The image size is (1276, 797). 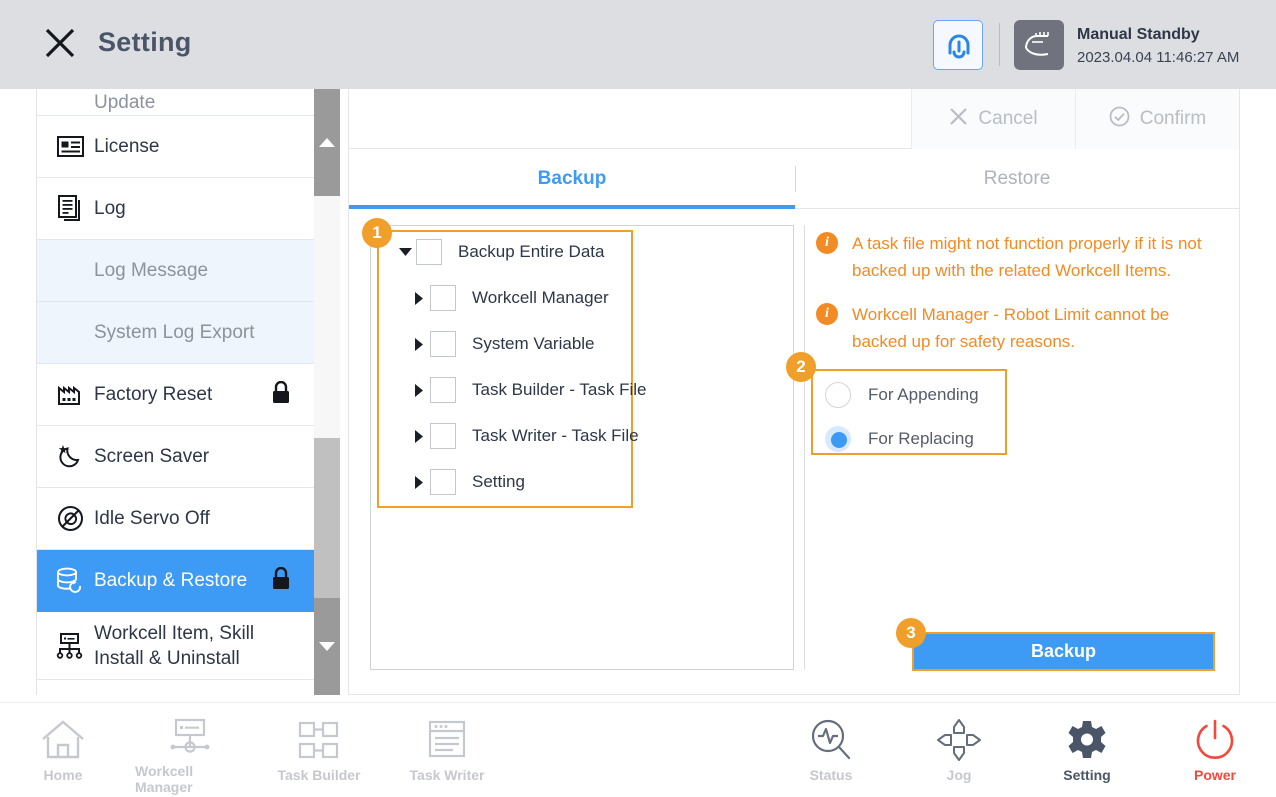 What do you see at coordinates (447, 775) in the screenshot?
I see `nav-label: Task Writer` at bounding box center [447, 775].